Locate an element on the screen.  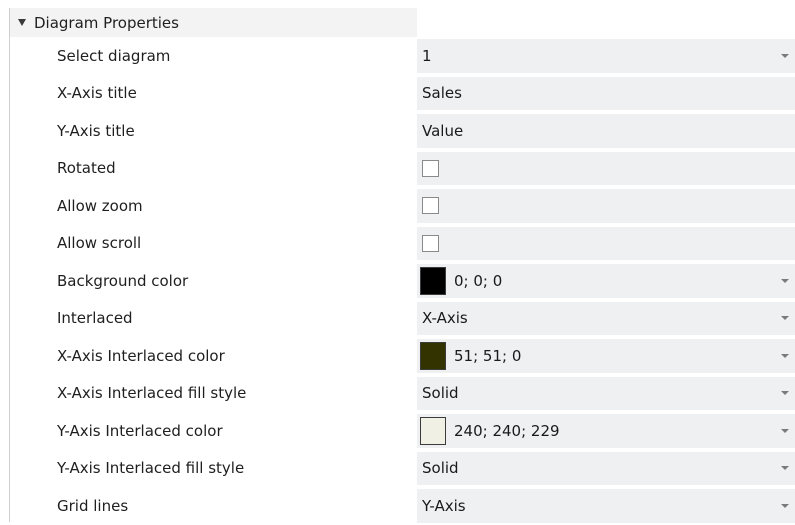
property-row-y-axis-title: Y-Axis title Value is located at coordinates (402, 131).